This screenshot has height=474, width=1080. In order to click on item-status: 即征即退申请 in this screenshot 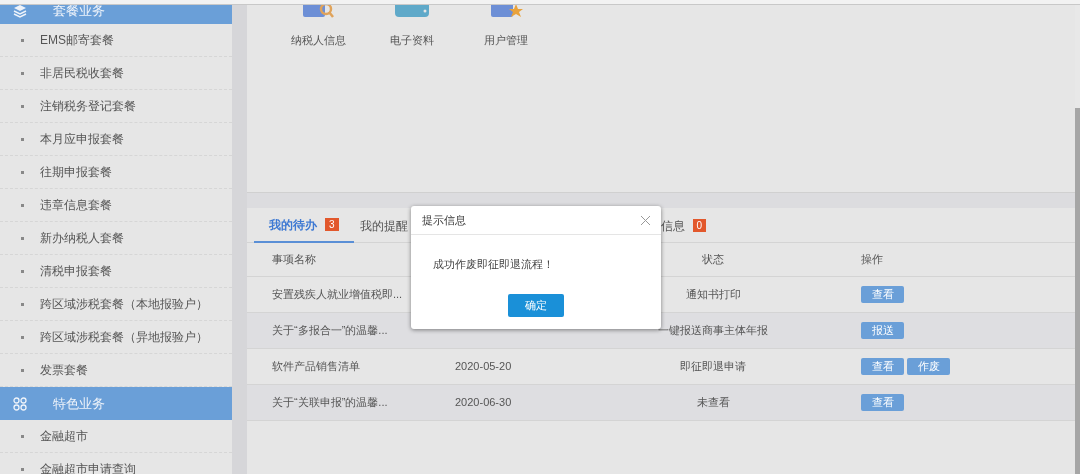, I will do `click(713, 367)`.